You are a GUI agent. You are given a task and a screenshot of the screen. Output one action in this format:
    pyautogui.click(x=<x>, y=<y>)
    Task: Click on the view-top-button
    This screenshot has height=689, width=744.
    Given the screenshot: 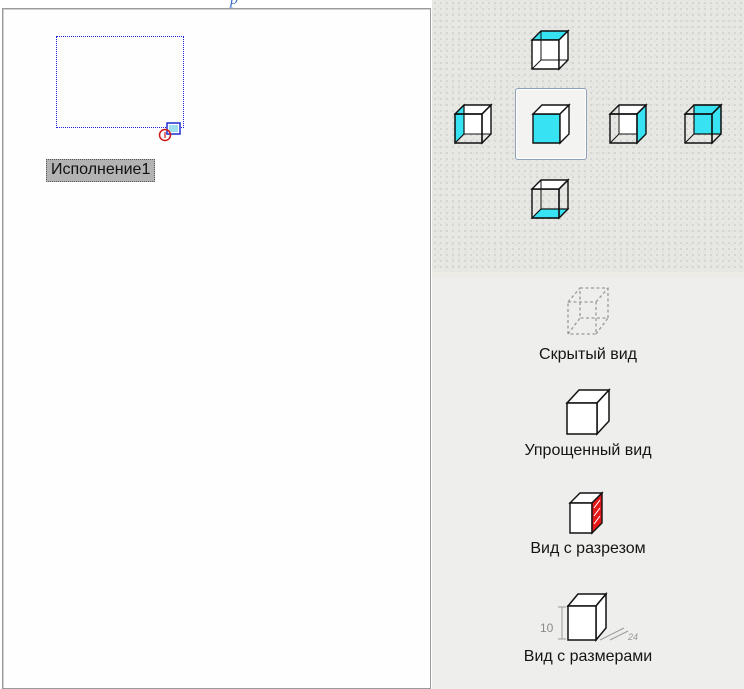 What is the action you would take?
    pyautogui.click(x=550, y=50)
    